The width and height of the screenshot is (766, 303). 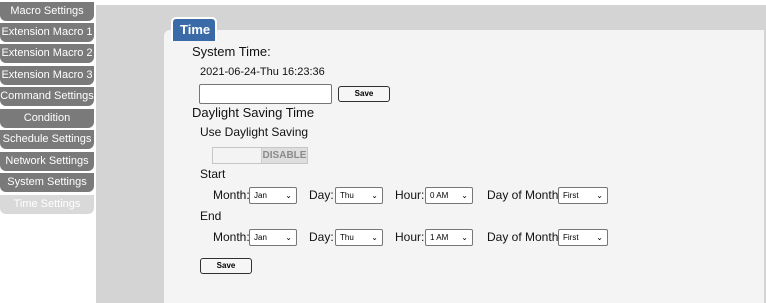 What do you see at coordinates (47, 53) in the screenshot?
I see `sidebar-item-extension-macro-2: Extension Macro 2` at bounding box center [47, 53].